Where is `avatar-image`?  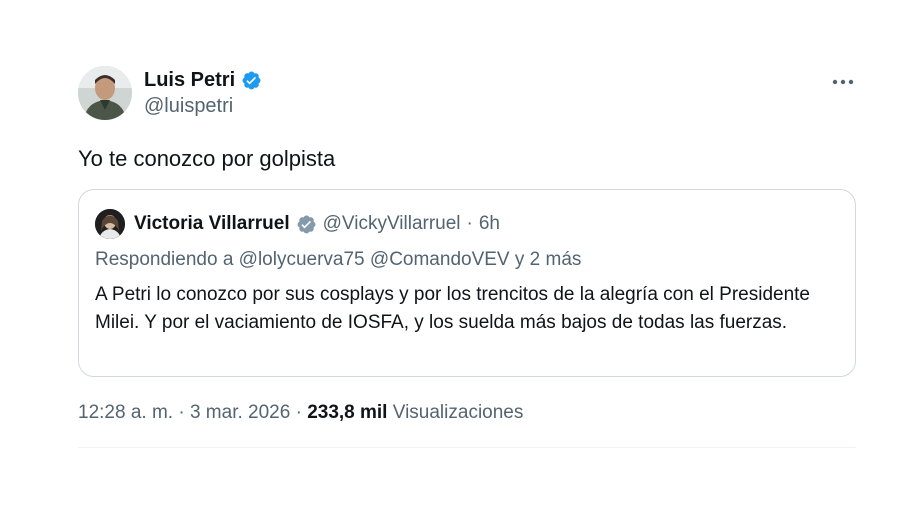 avatar-image is located at coordinates (105, 93).